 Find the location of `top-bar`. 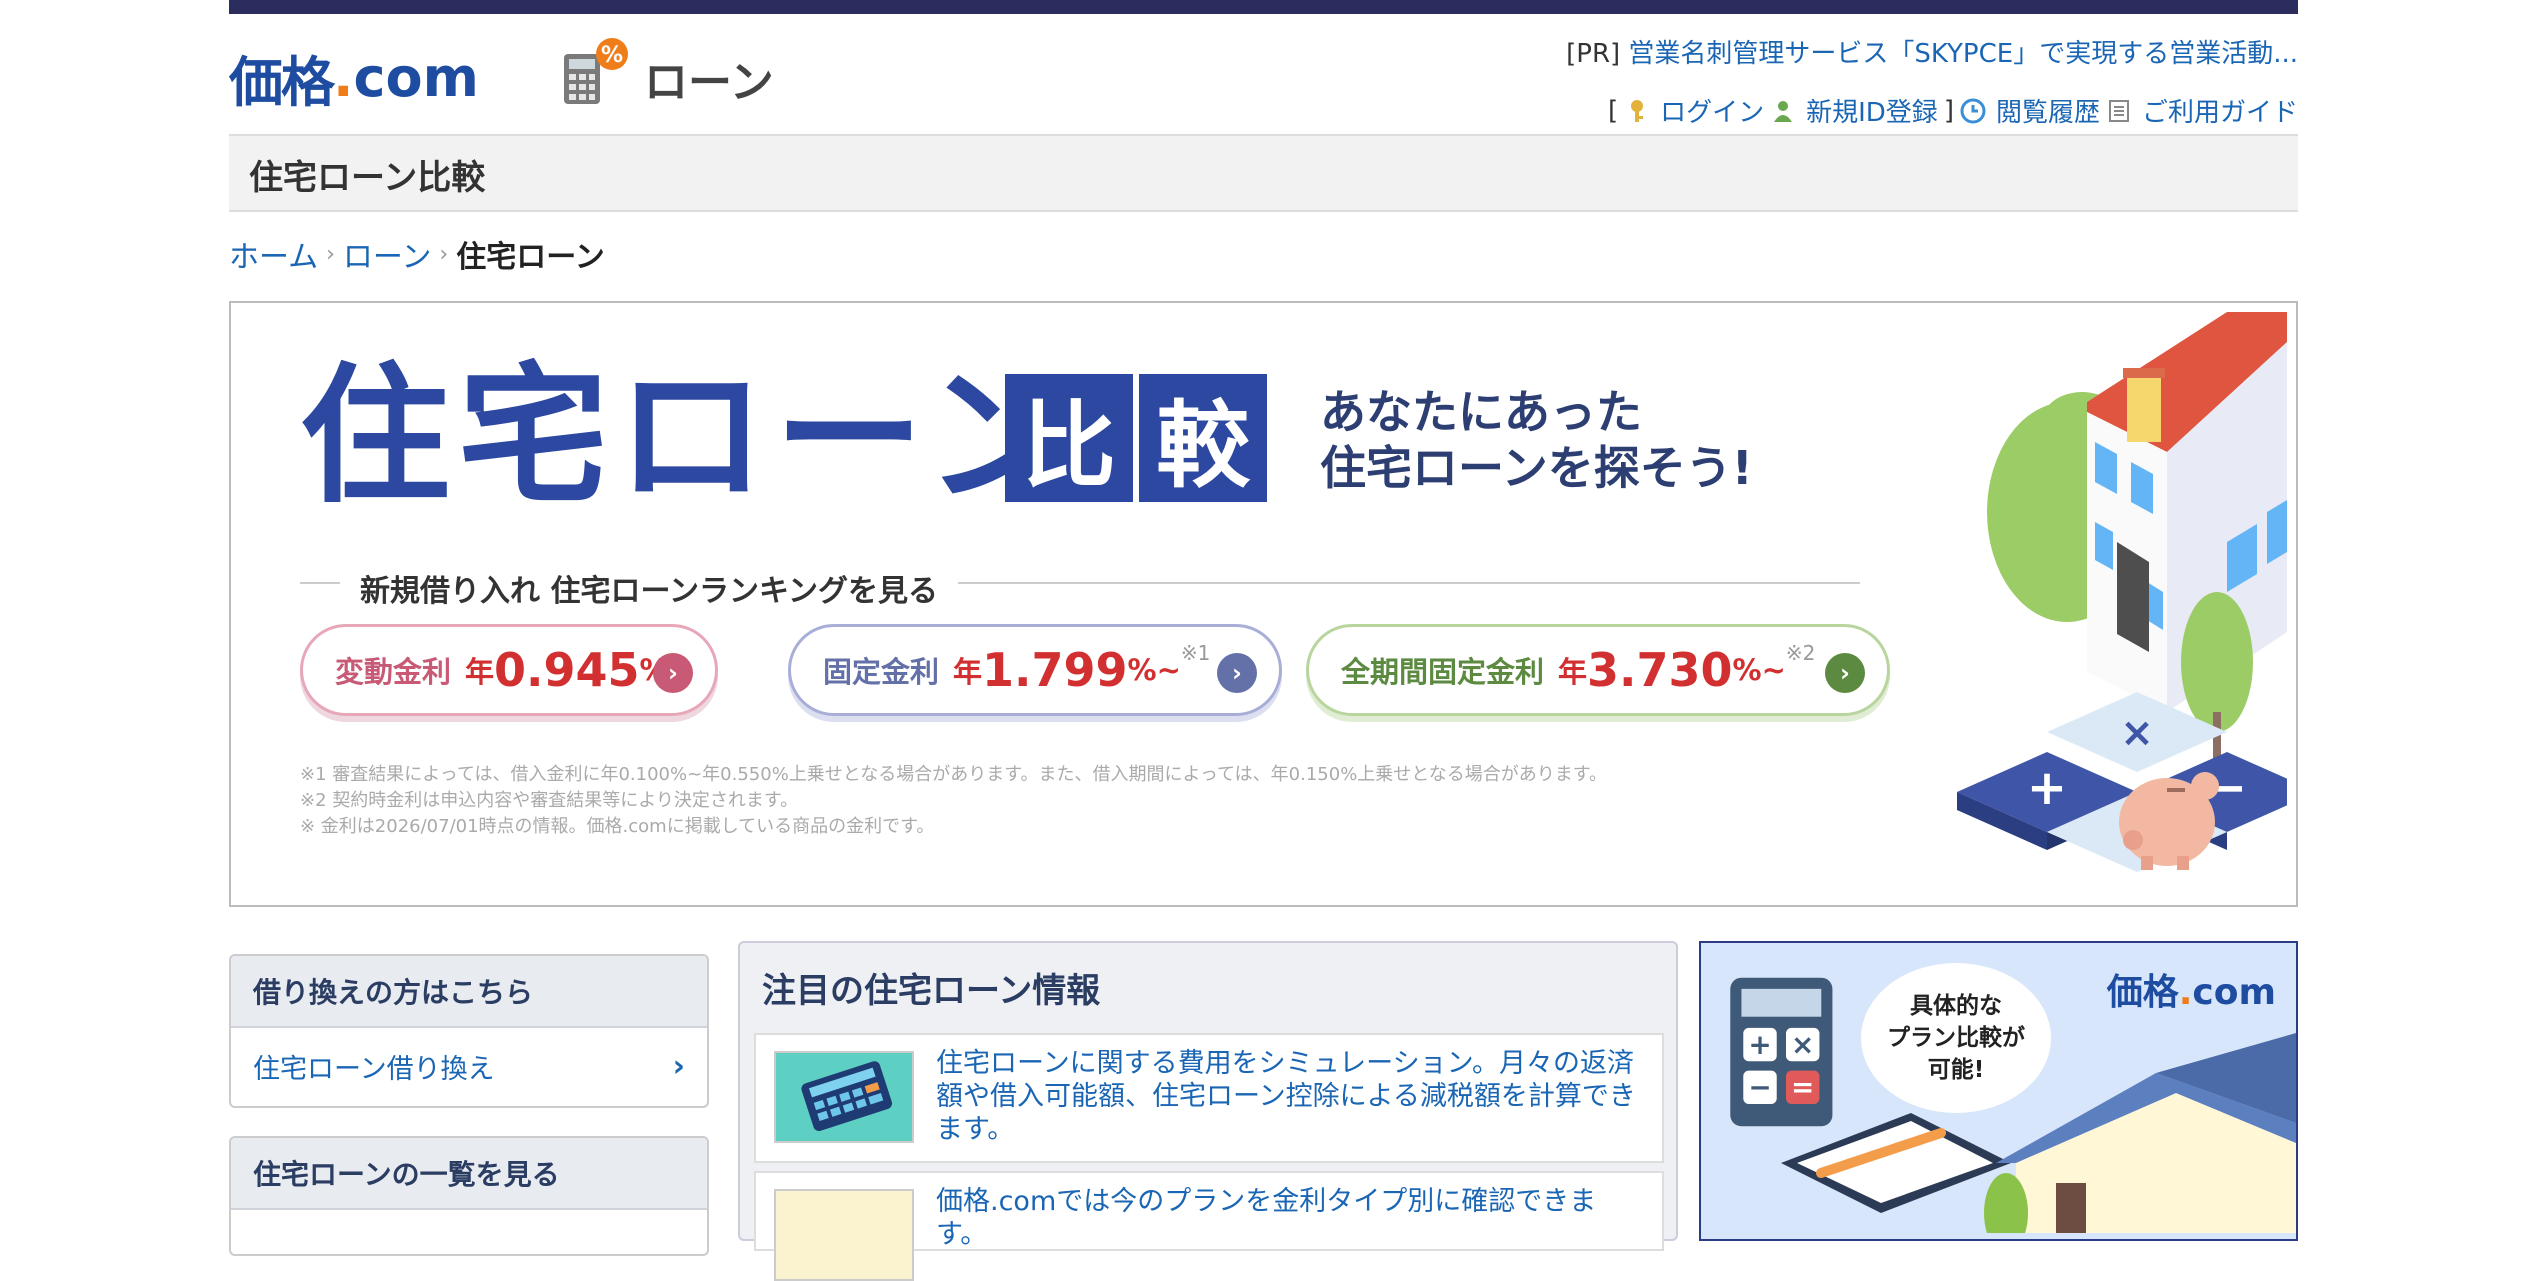

top-bar is located at coordinates (1263, 7).